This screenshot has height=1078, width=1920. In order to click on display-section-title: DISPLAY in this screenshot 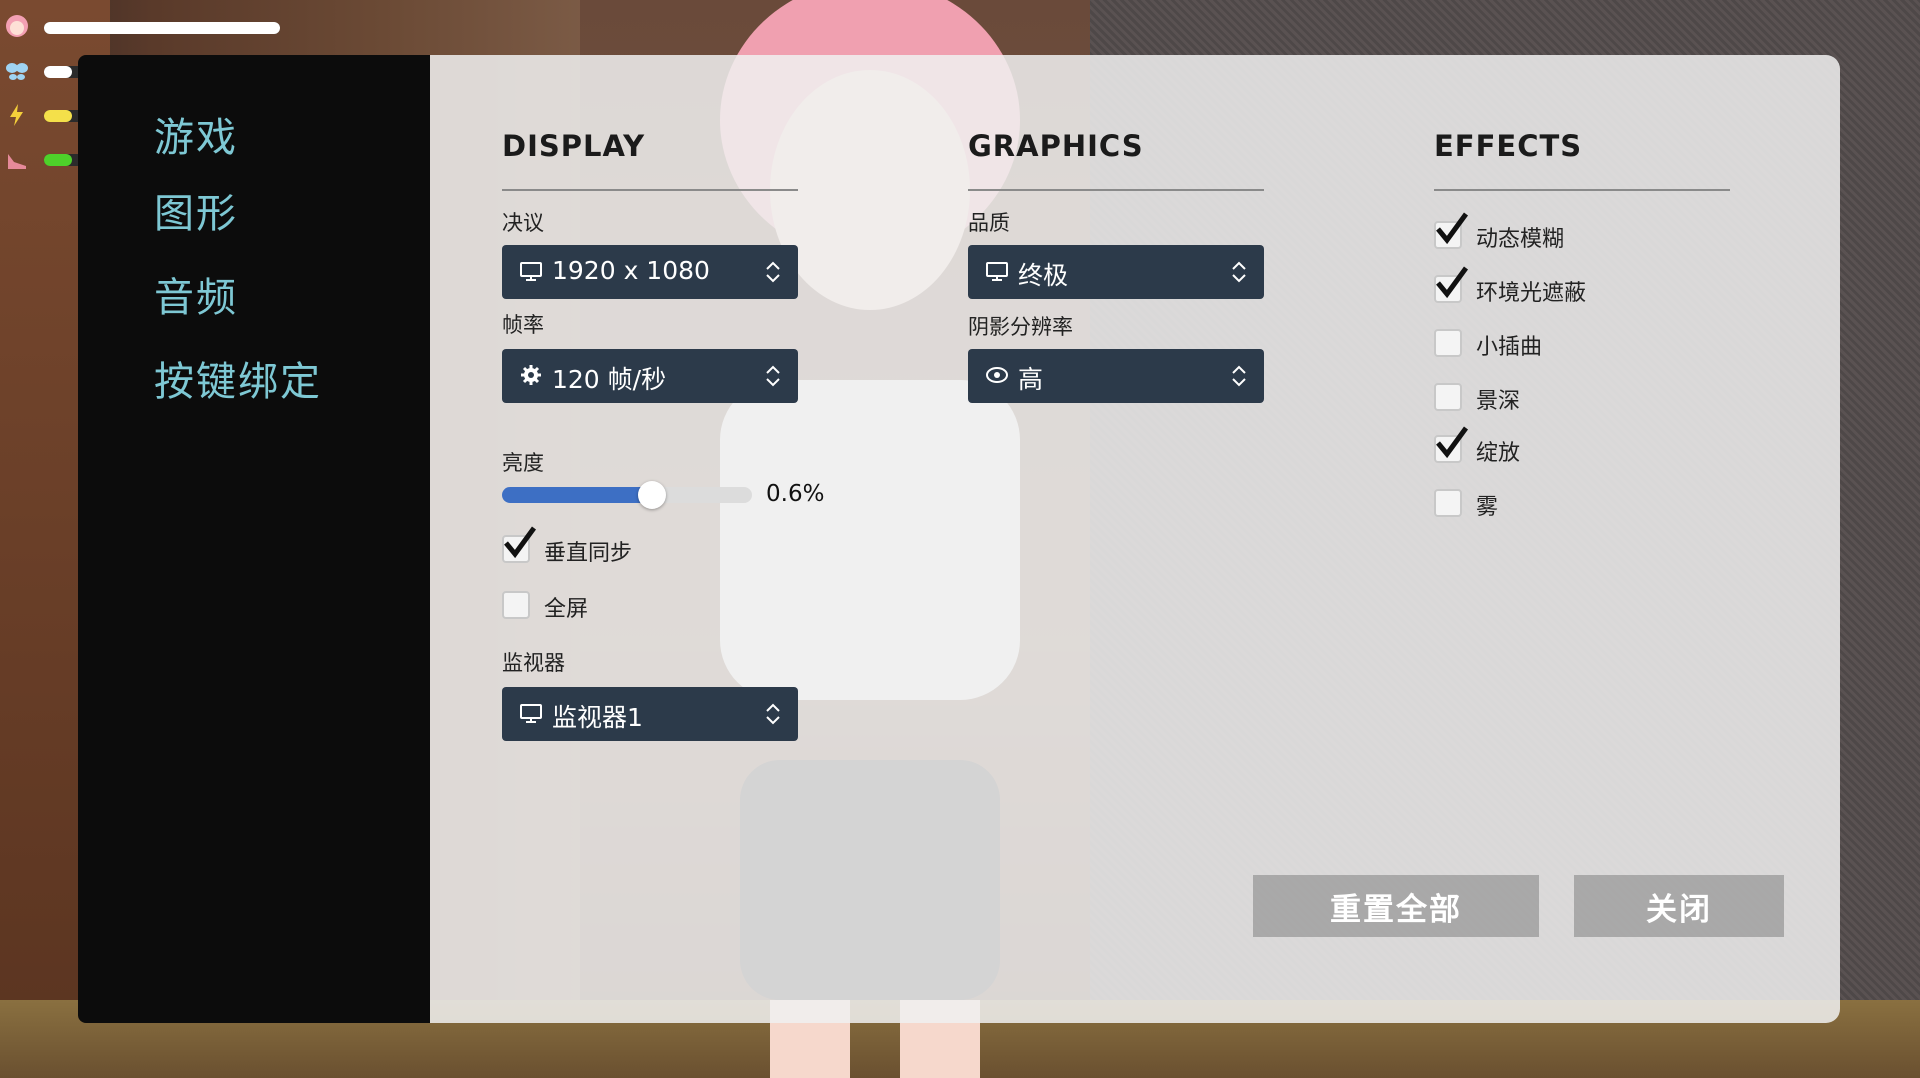, I will do `click(574, 146)`.